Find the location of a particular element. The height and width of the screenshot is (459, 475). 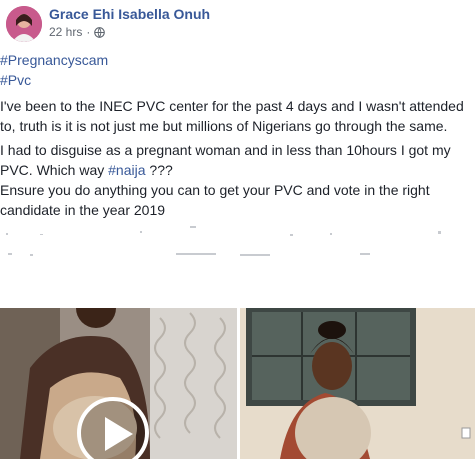

avatar is located at coordinates (24, 24).